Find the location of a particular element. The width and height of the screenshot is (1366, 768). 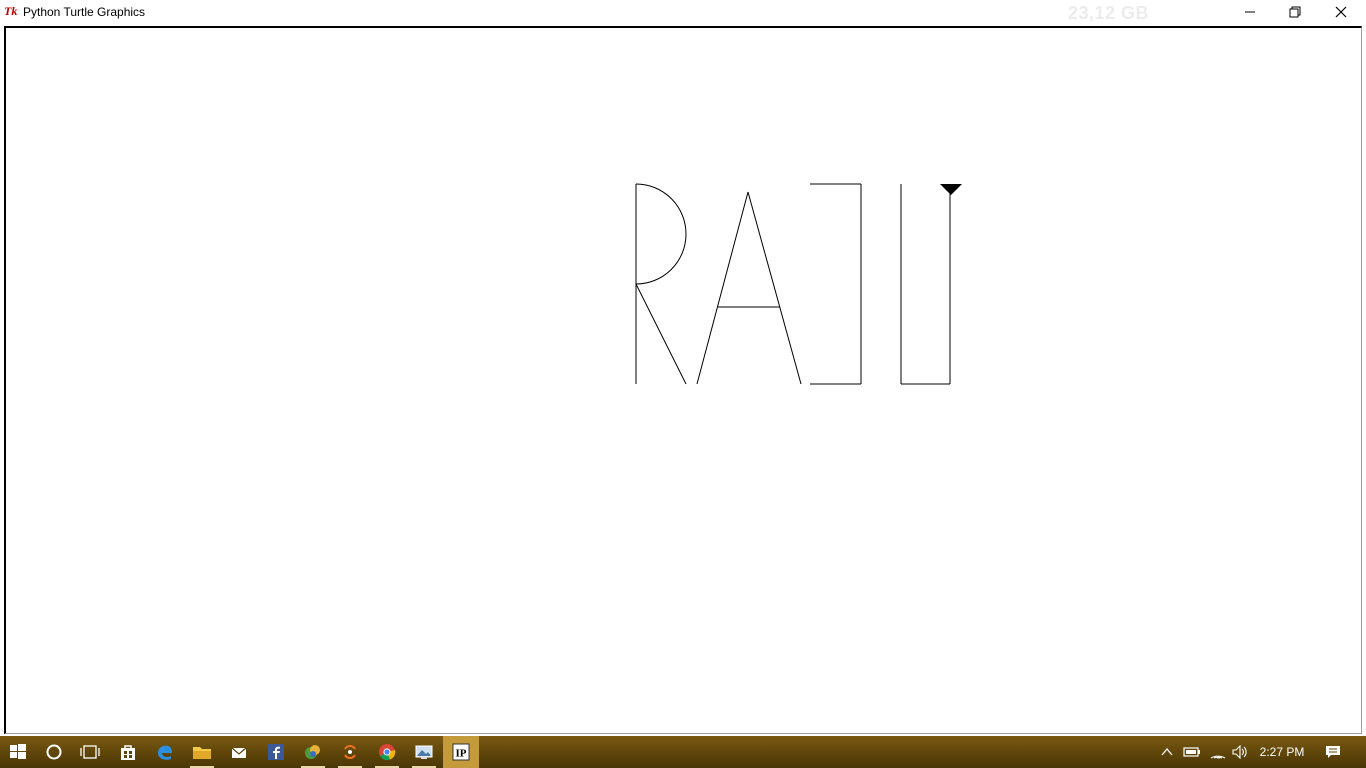

facebook-icon is located at coordinates (276, 752).